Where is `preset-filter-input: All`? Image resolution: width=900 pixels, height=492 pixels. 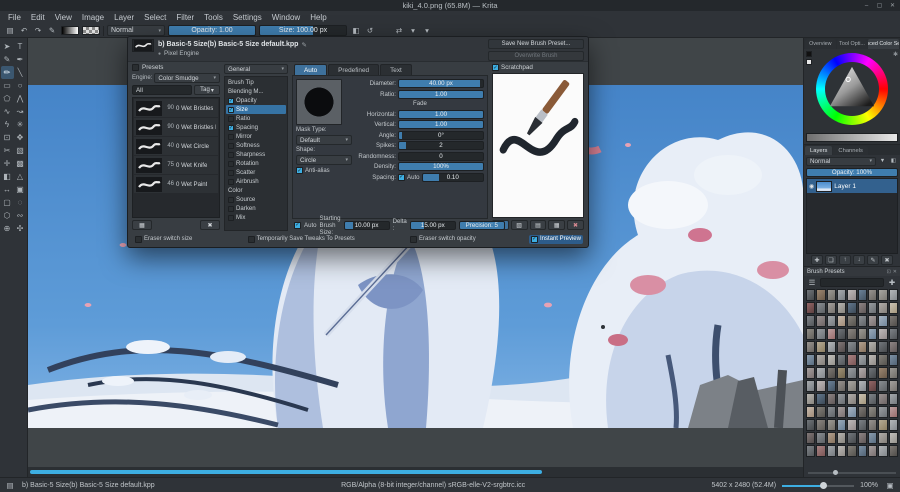
preset-filter-input: All is located at coordinates (162, 90).